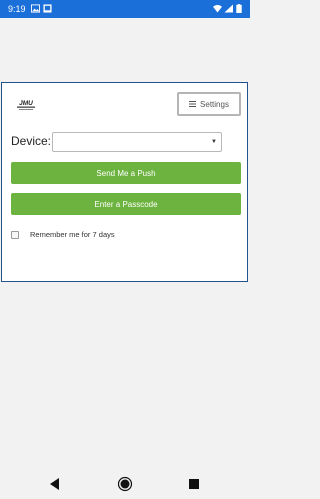  I want to click on remember-me-checkbox, so click(15, 235).